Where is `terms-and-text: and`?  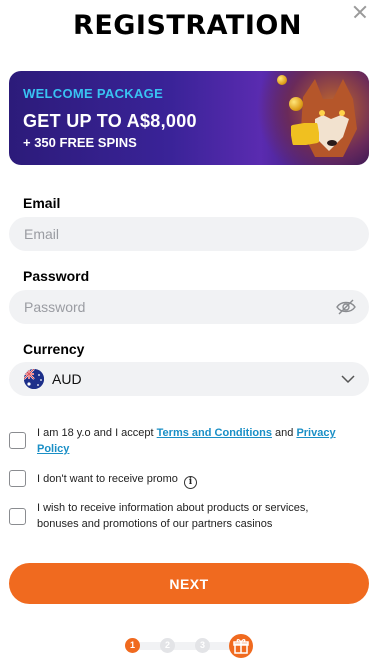 terms-and-text: and is located at coordinates (284, 433).